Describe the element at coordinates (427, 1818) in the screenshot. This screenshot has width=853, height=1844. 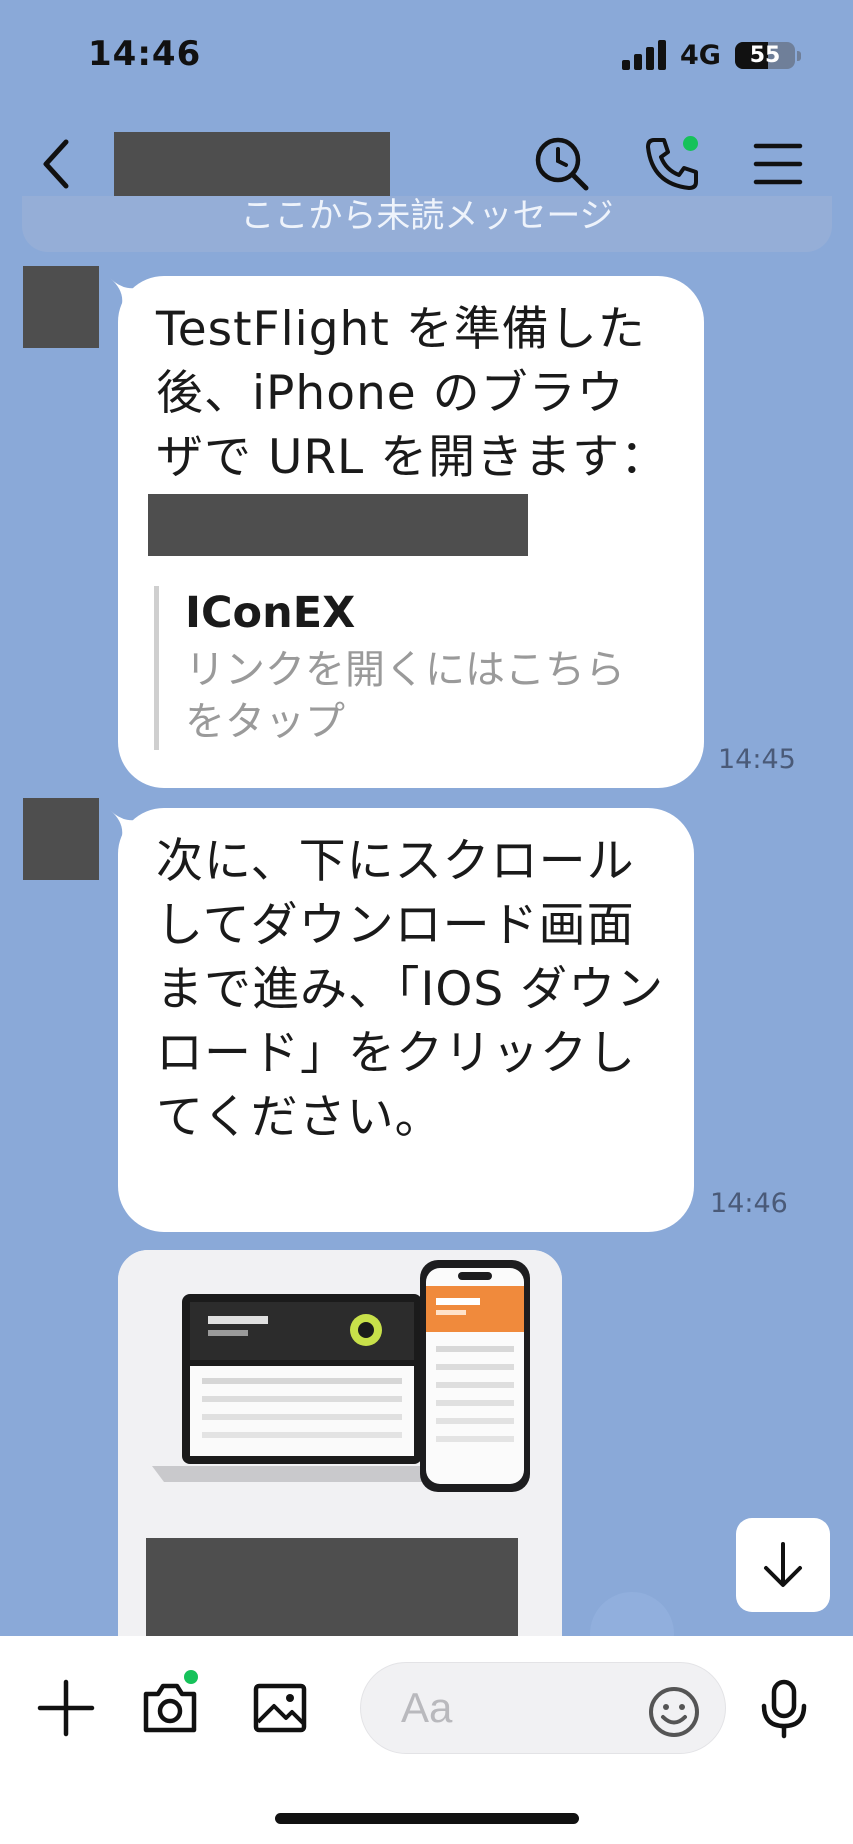
I see `home-indicator` at that location.